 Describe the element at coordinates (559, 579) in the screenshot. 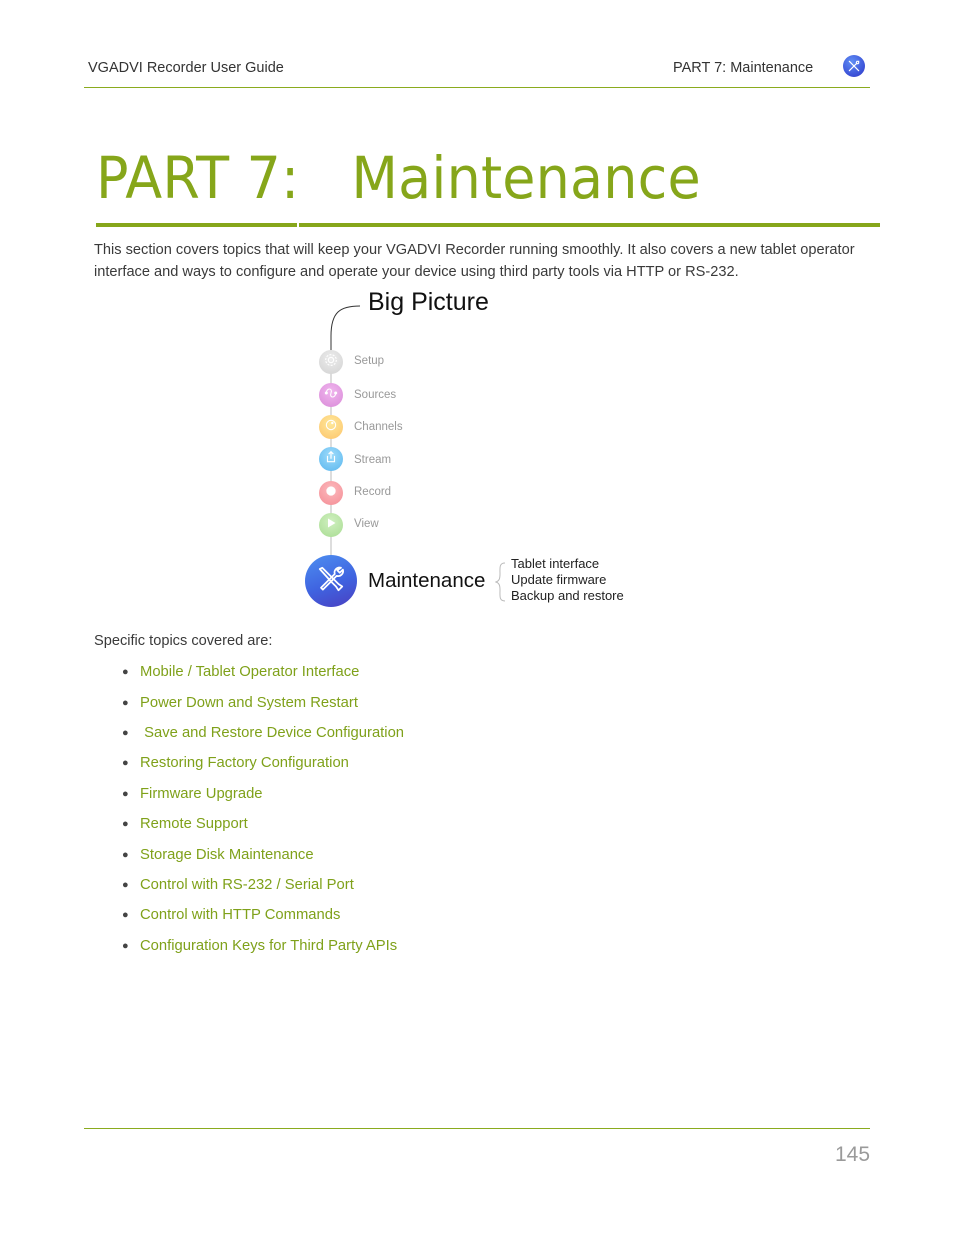

I see `maintenance-subitem: Update firmware` at that location.